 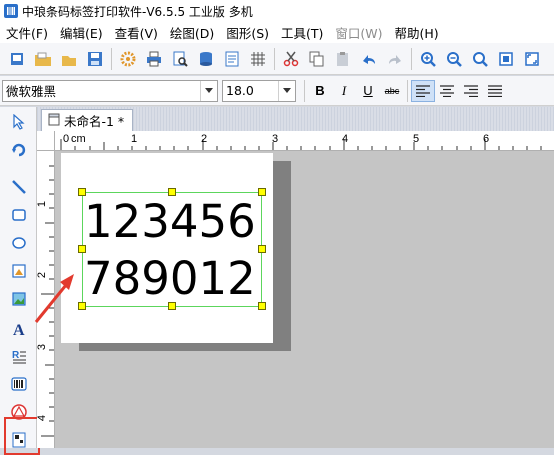 What do you see at coordinates (343, 59) in the screenshot?
I see `paste-icon` at bounding box center [343, 59].